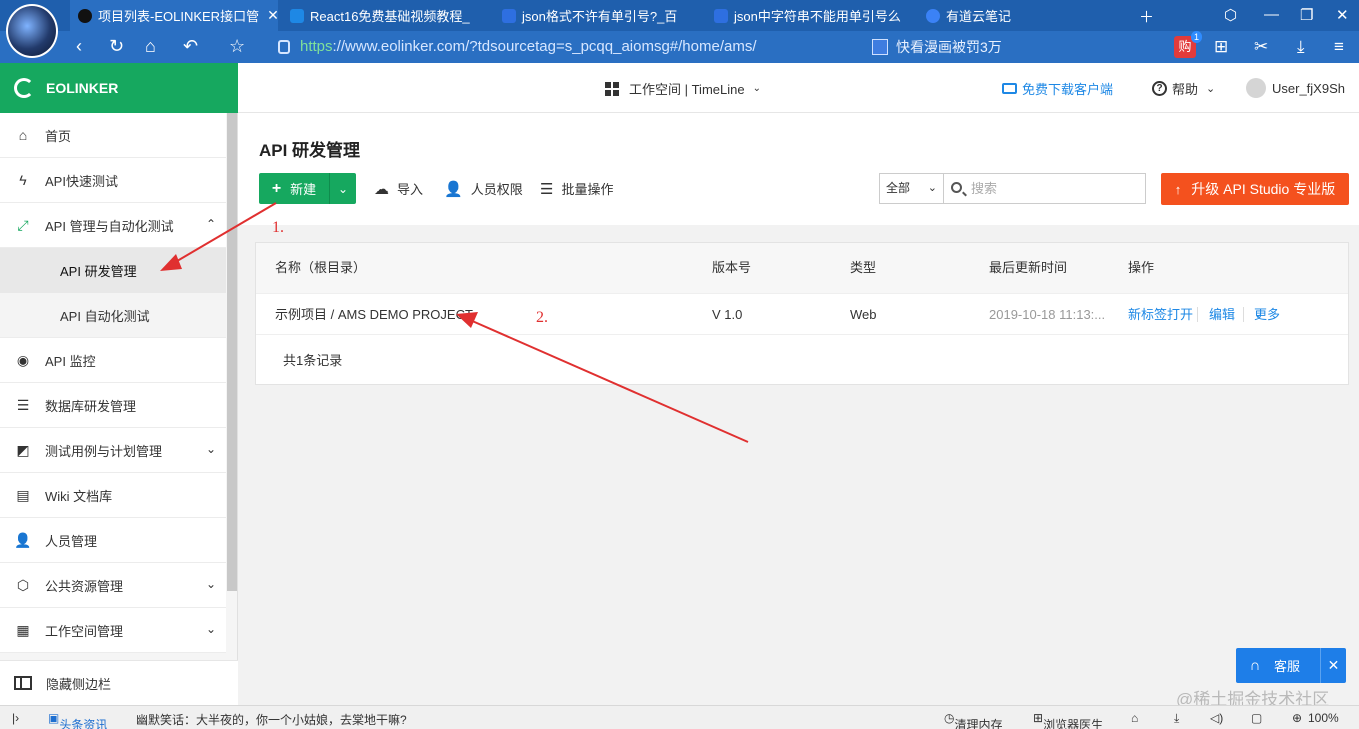  What do you see at coordinates (933, 15) in the screenshot?
I see `youdao-favicon-icon` at bounding box center [933, 15].